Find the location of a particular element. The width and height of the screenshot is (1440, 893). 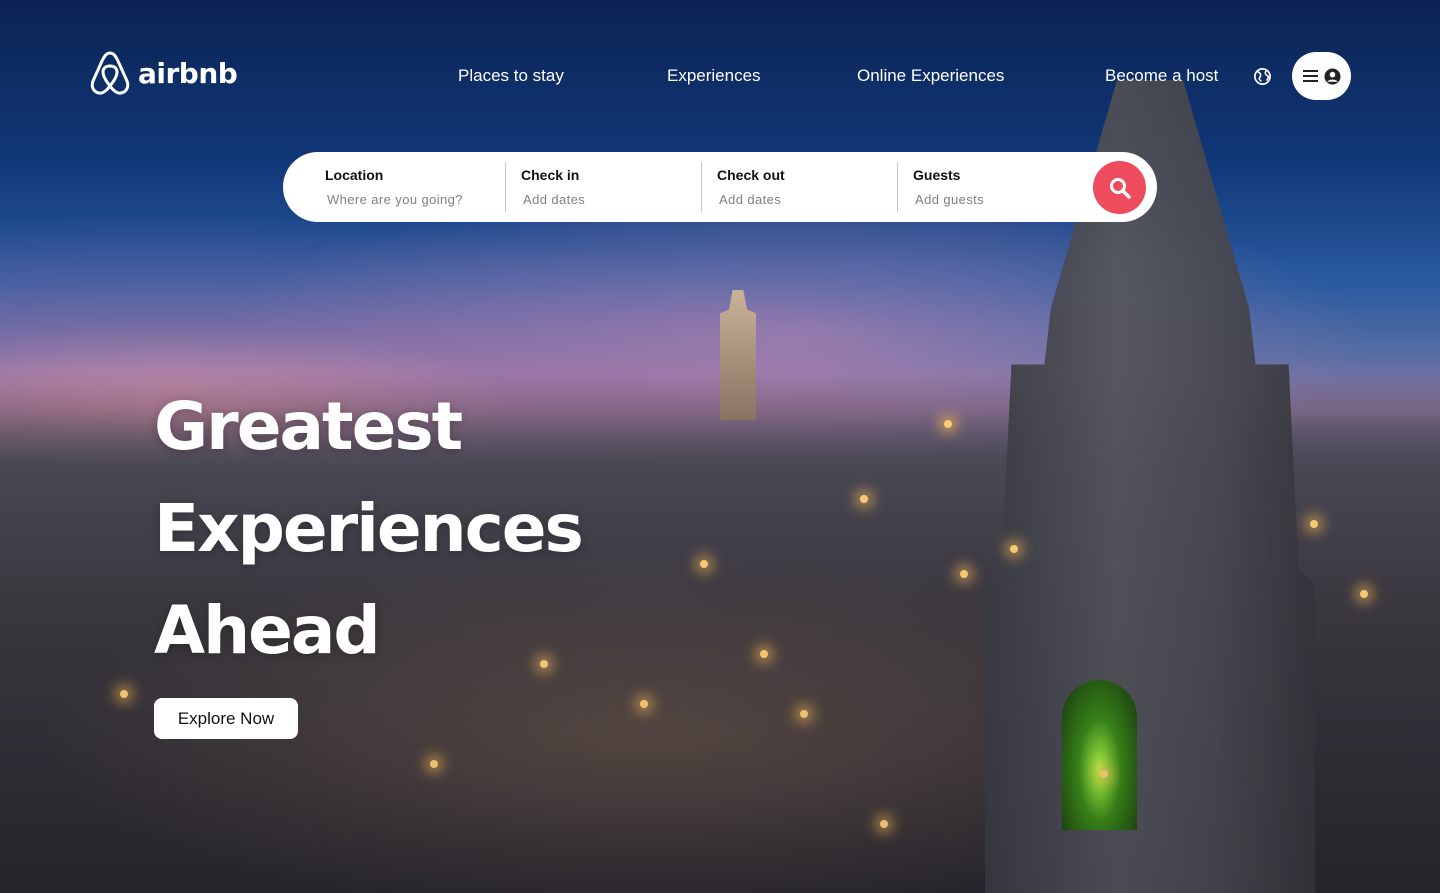

search-icon is located at coordinates (1120, 188).